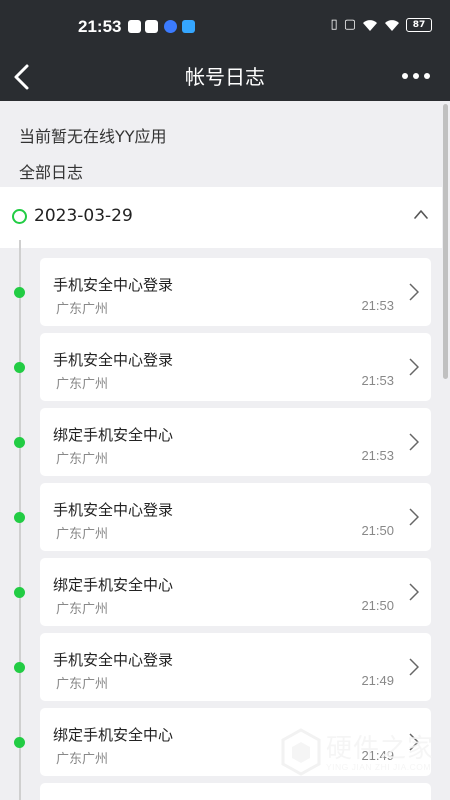 The height and width of the screenshot is (800, 450). Describe the element at coordinates (377, 680) in the screenshot. I see `log-item-time: 21:49` at that location.